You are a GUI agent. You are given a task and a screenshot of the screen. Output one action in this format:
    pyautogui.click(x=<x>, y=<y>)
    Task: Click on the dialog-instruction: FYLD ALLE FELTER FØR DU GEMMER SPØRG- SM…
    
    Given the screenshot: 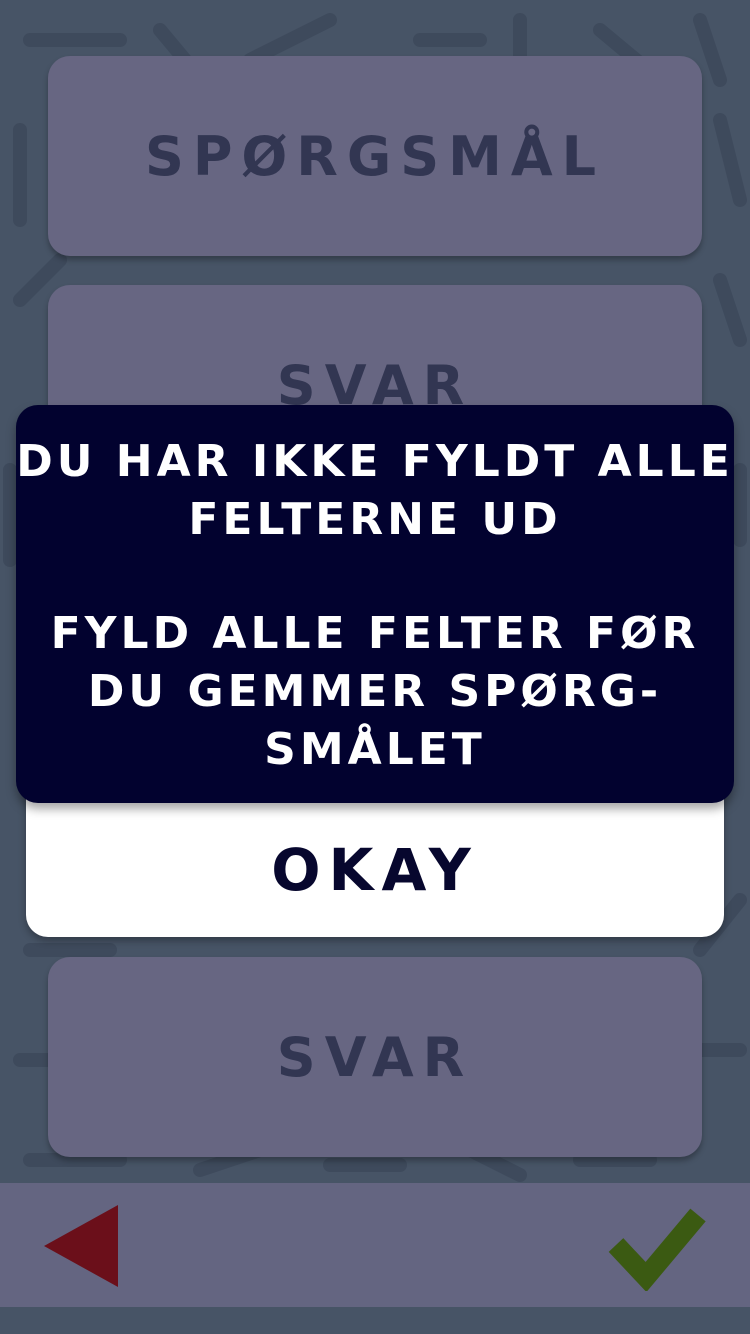 What is the action you would take?
    pyautogui.click(x=375, y=692)
    